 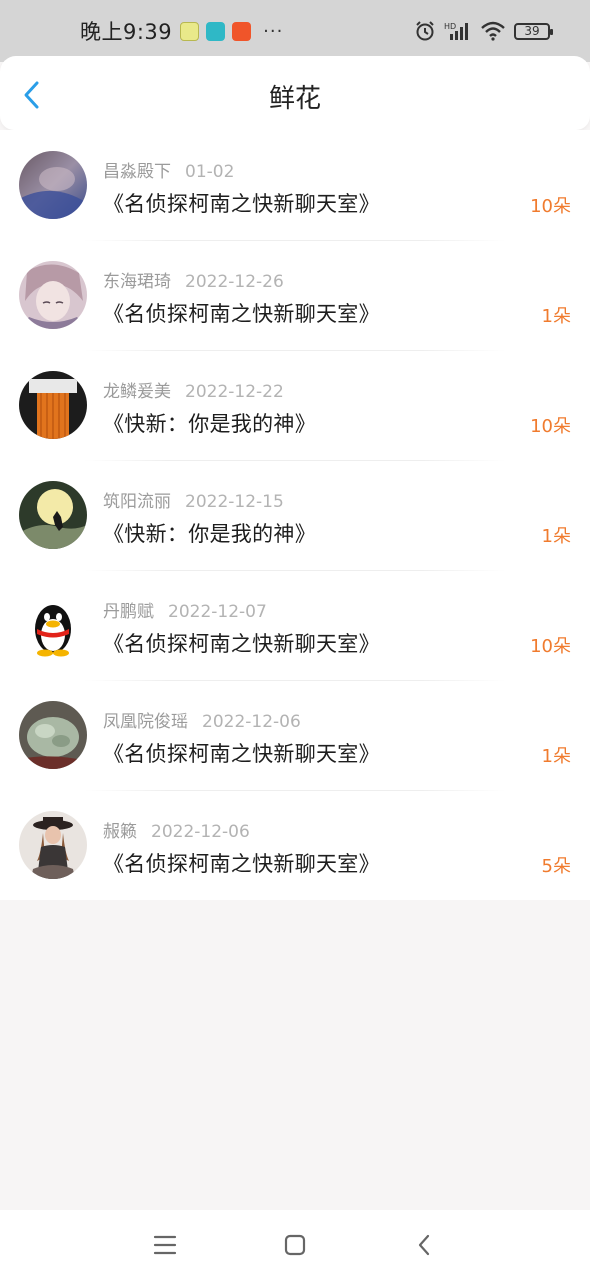 I want to click on send-date: 2022-12-26, so click(x=234, y=282).